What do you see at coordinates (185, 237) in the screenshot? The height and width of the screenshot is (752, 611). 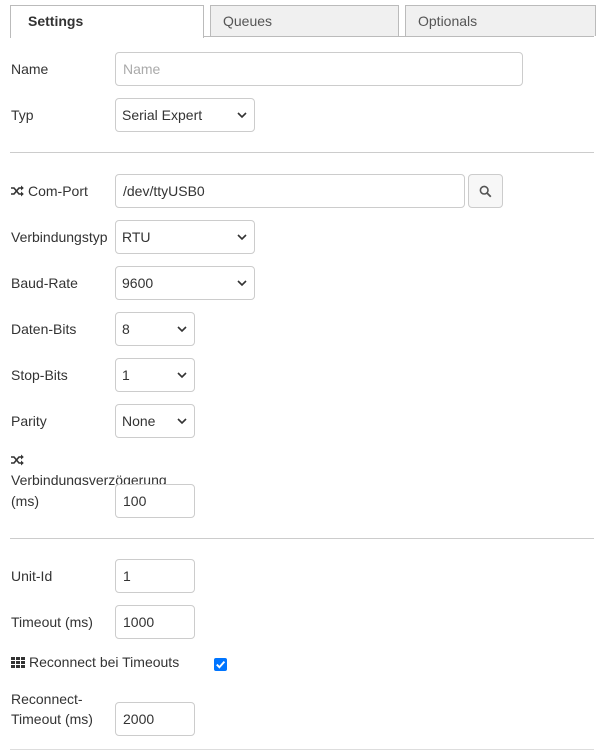 I see `verbindungstyp-select: RTU` at bounding box center [185, 237].